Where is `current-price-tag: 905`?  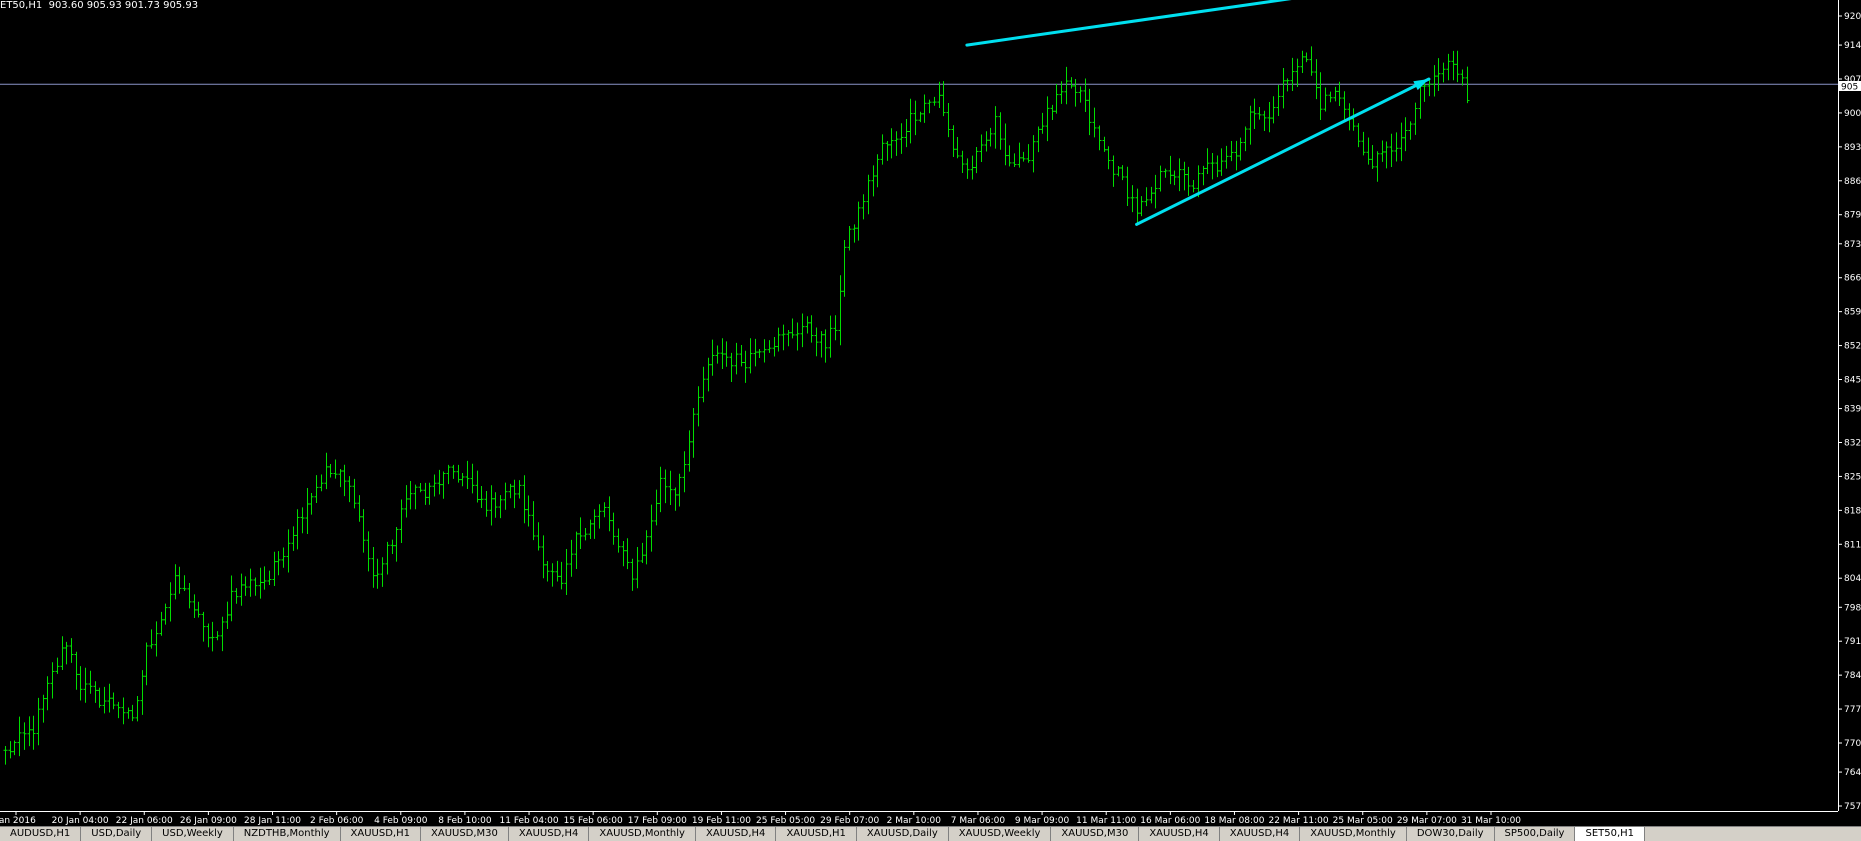 current-price-tag: 905 is located at coordinates (1850, 87).